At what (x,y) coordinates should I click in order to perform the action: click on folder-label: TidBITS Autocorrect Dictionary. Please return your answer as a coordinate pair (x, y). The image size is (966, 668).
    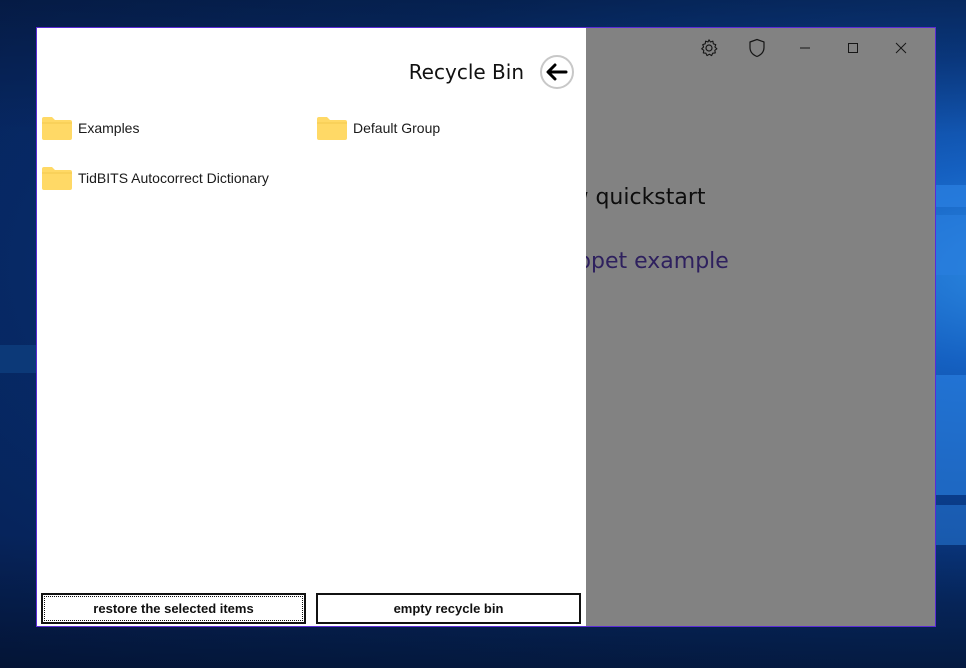
    Looking at the image, I should click on (173, 178).